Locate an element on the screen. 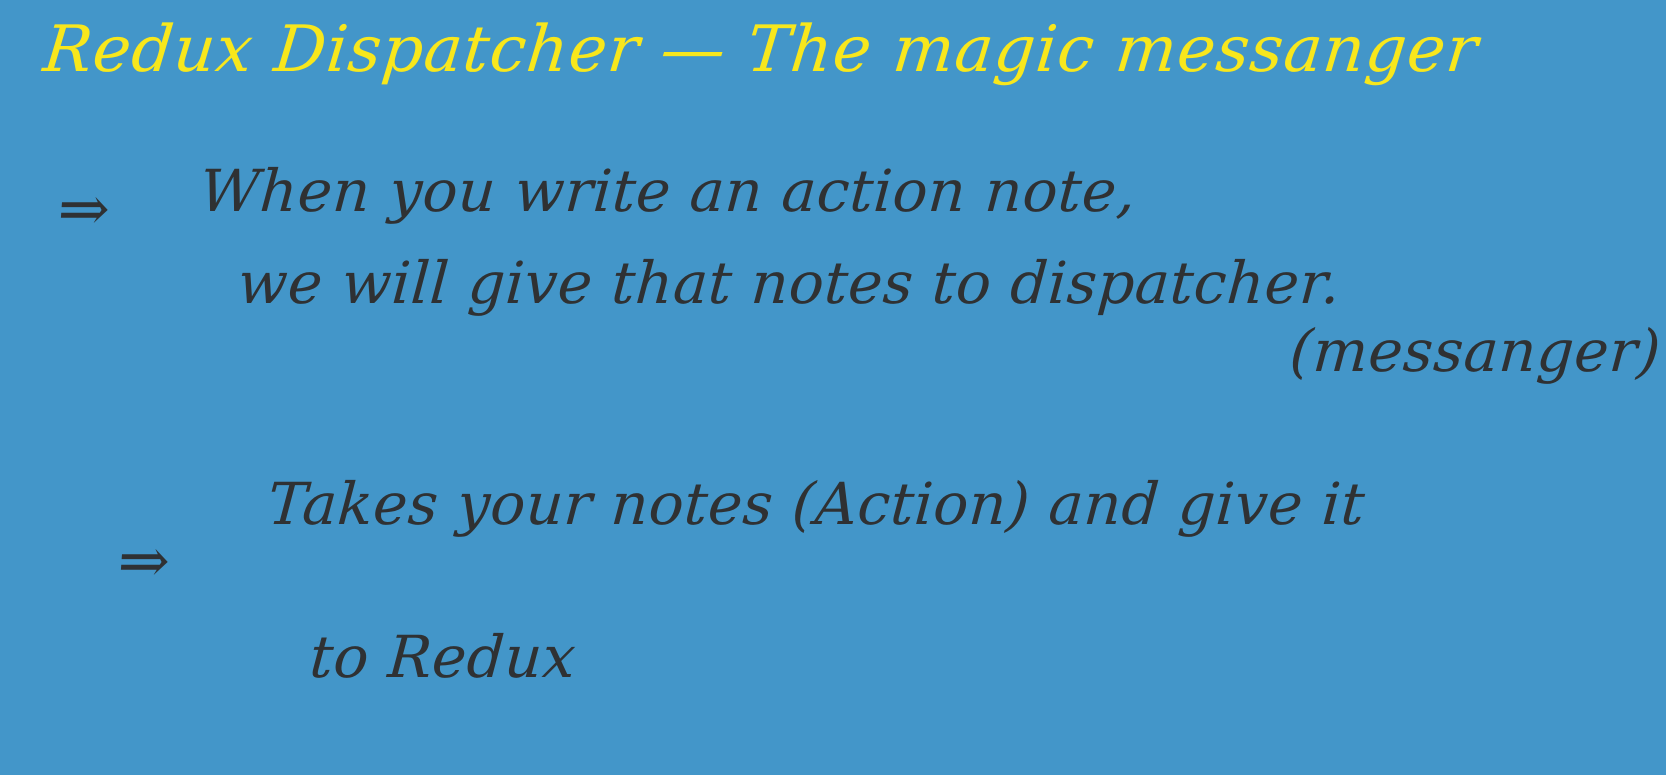  bullet1-line2: we will give that notes to dispatcher. is located at coordinates (789, 283).